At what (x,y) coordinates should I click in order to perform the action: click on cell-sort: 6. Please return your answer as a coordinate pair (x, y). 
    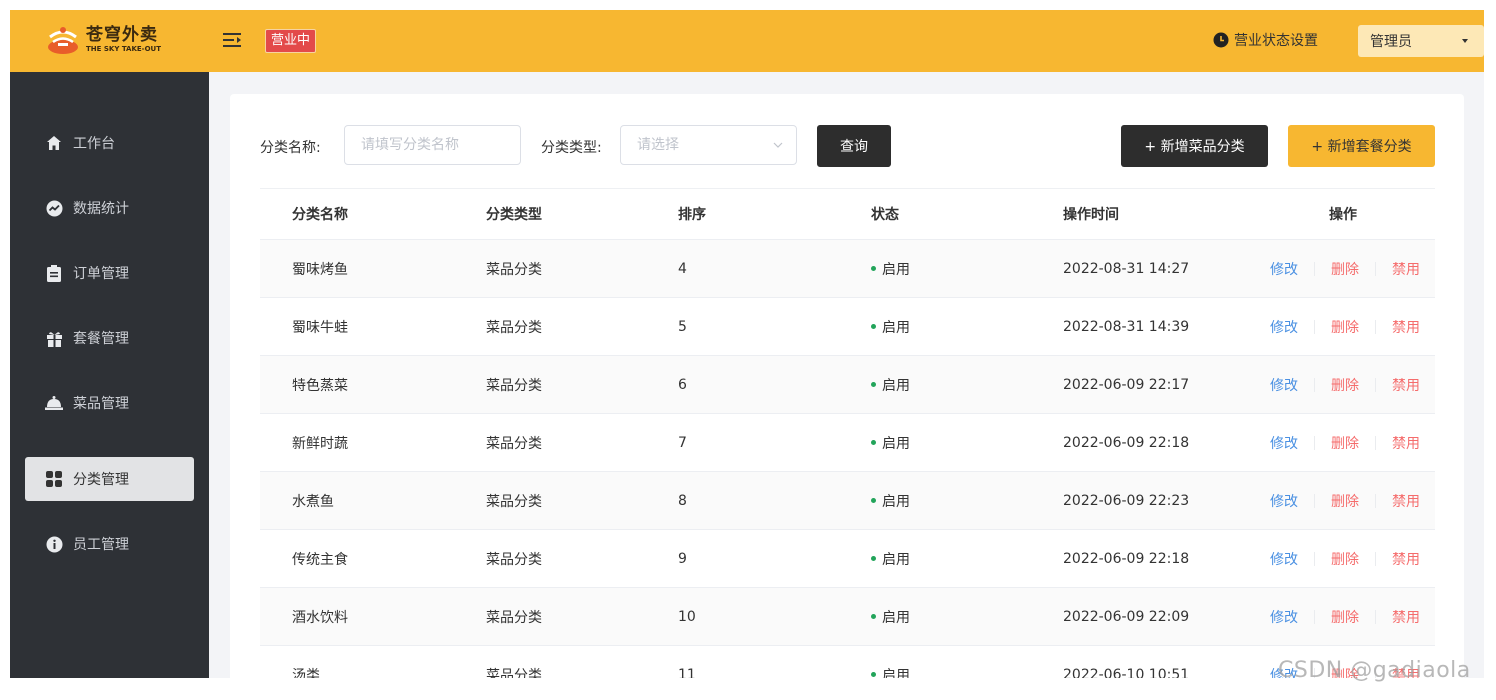
    Looking at the image, I should click on (682, 384).